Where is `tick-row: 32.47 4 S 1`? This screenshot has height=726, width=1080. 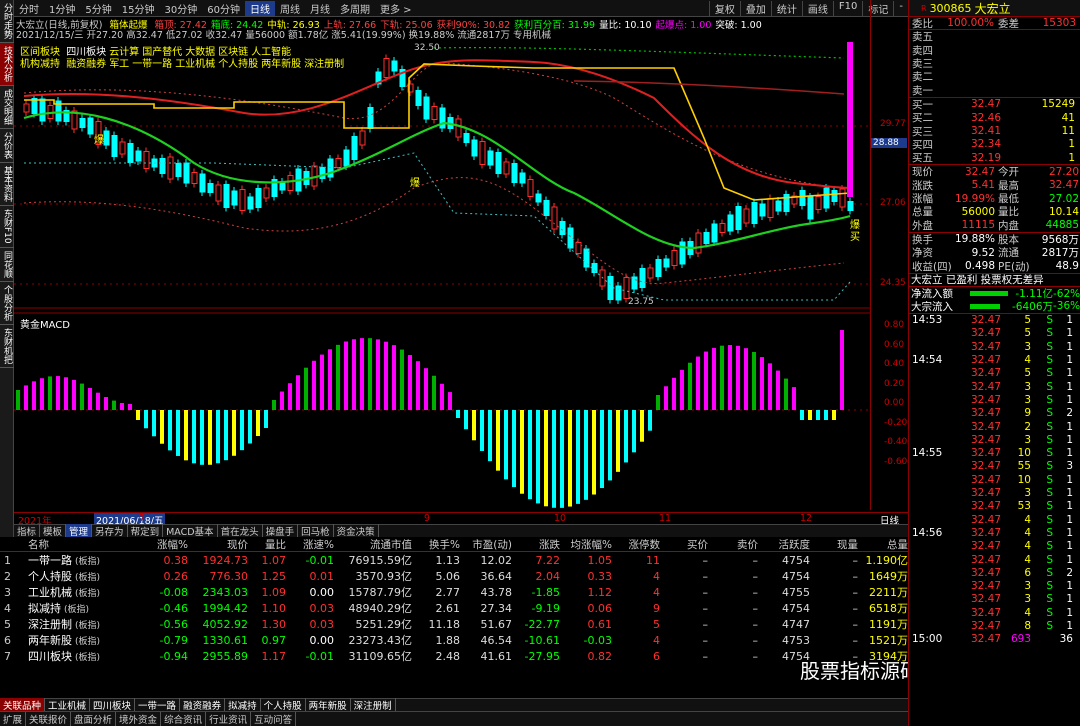
tick-row: 32.47 4 S 1 is located at coordinates (994, 559).